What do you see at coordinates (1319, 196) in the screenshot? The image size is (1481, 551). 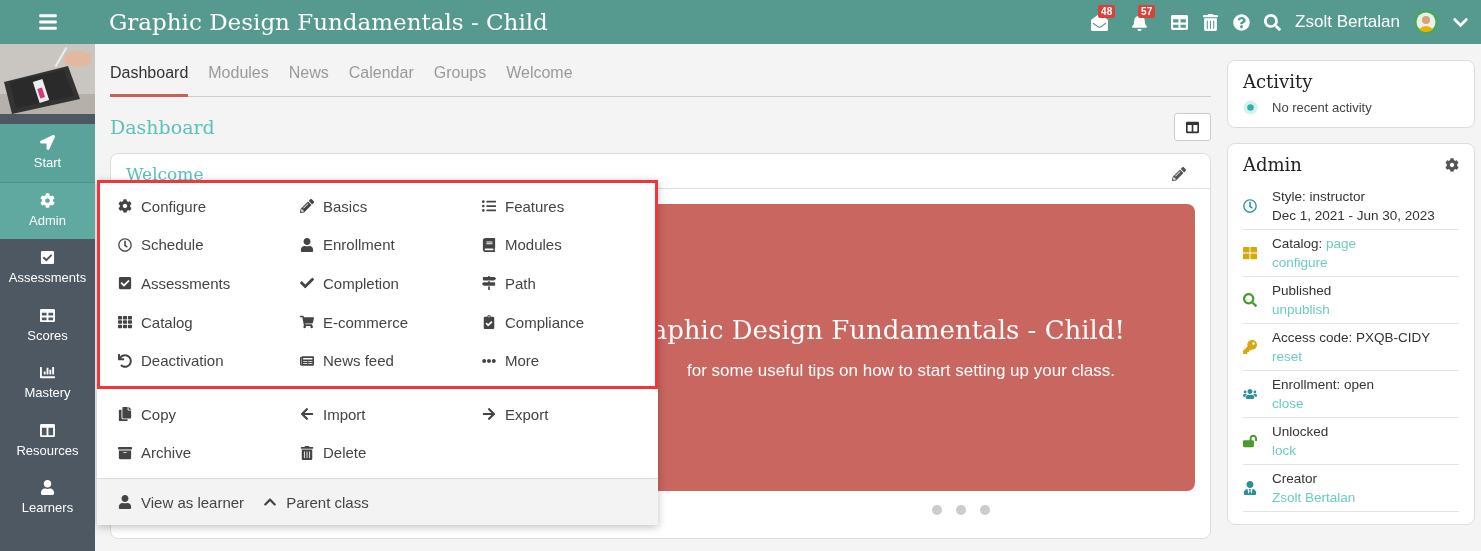 I see `row-label: Style: instructor` at bounding box center [1319, 196].